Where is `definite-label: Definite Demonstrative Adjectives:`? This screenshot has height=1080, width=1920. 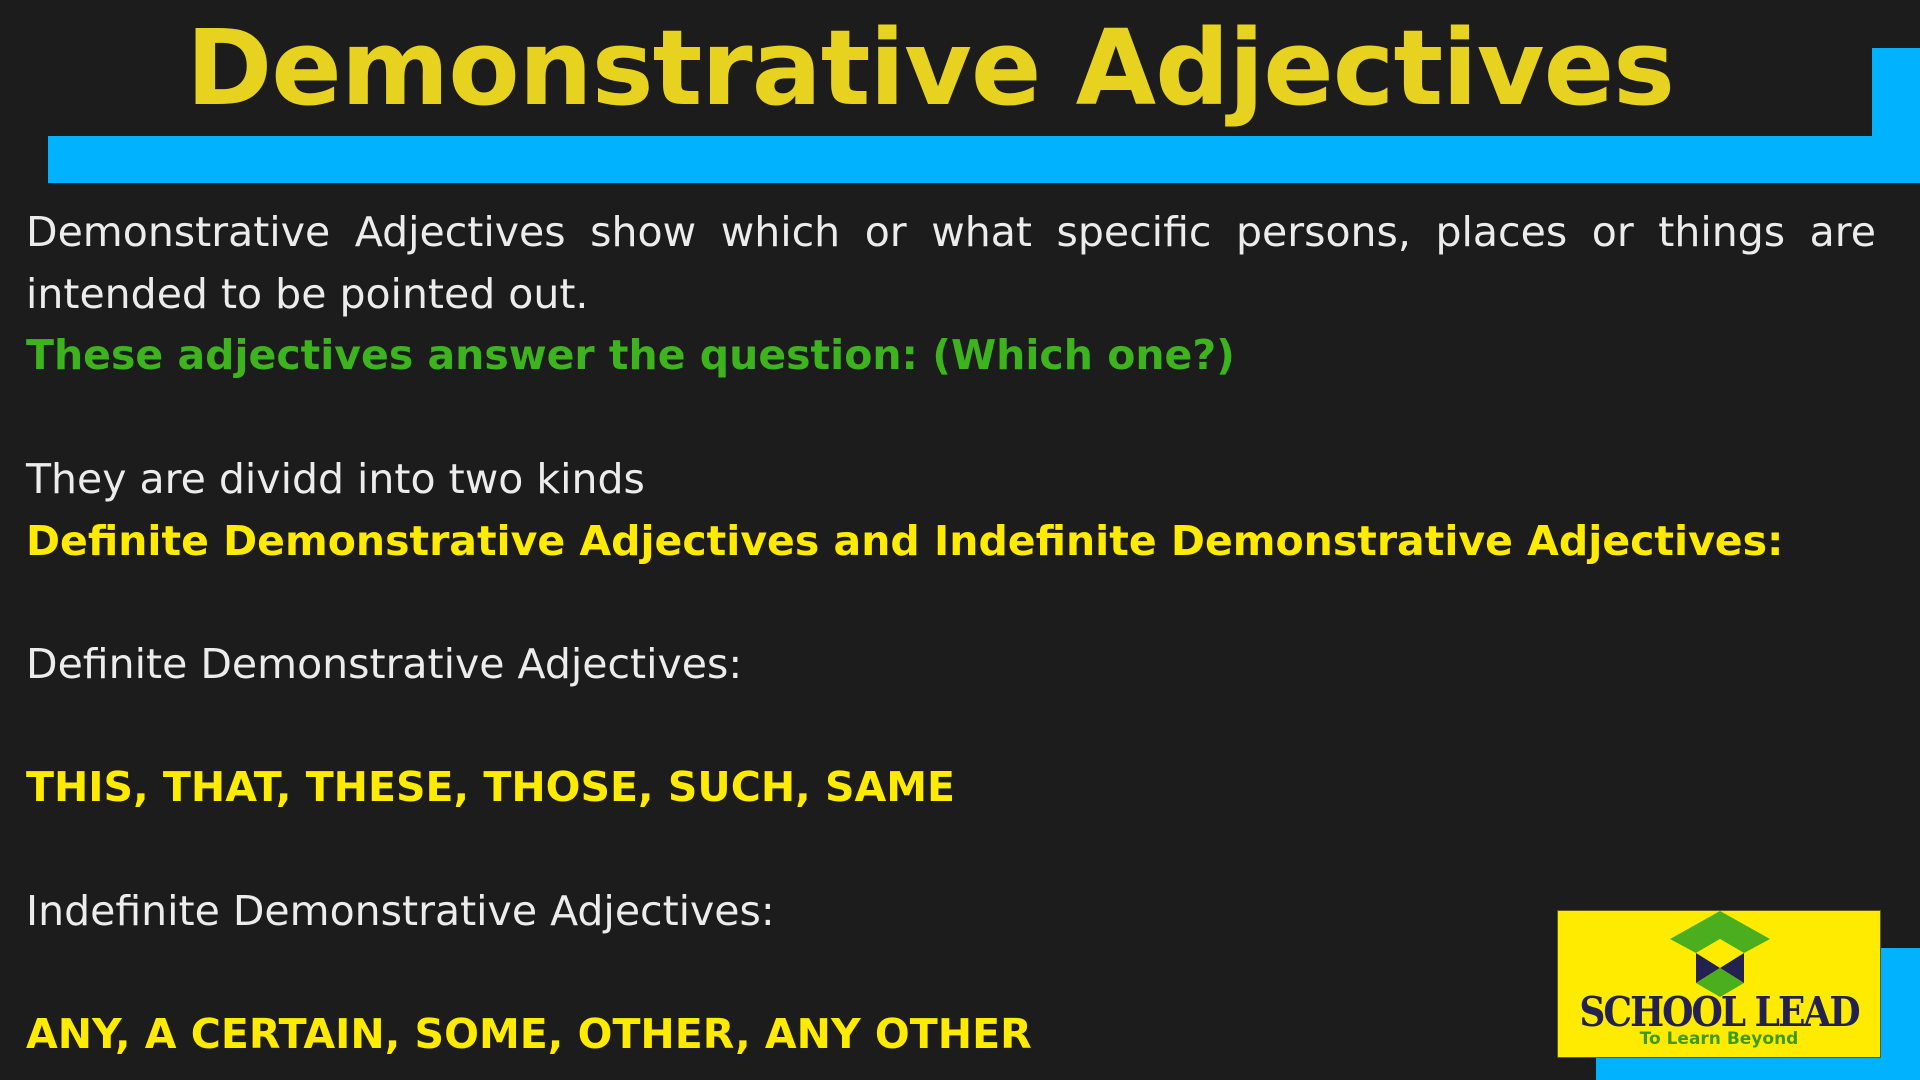
definite-label: Definite Demonstrative Adjectives: is located at coordinates (384, 663).